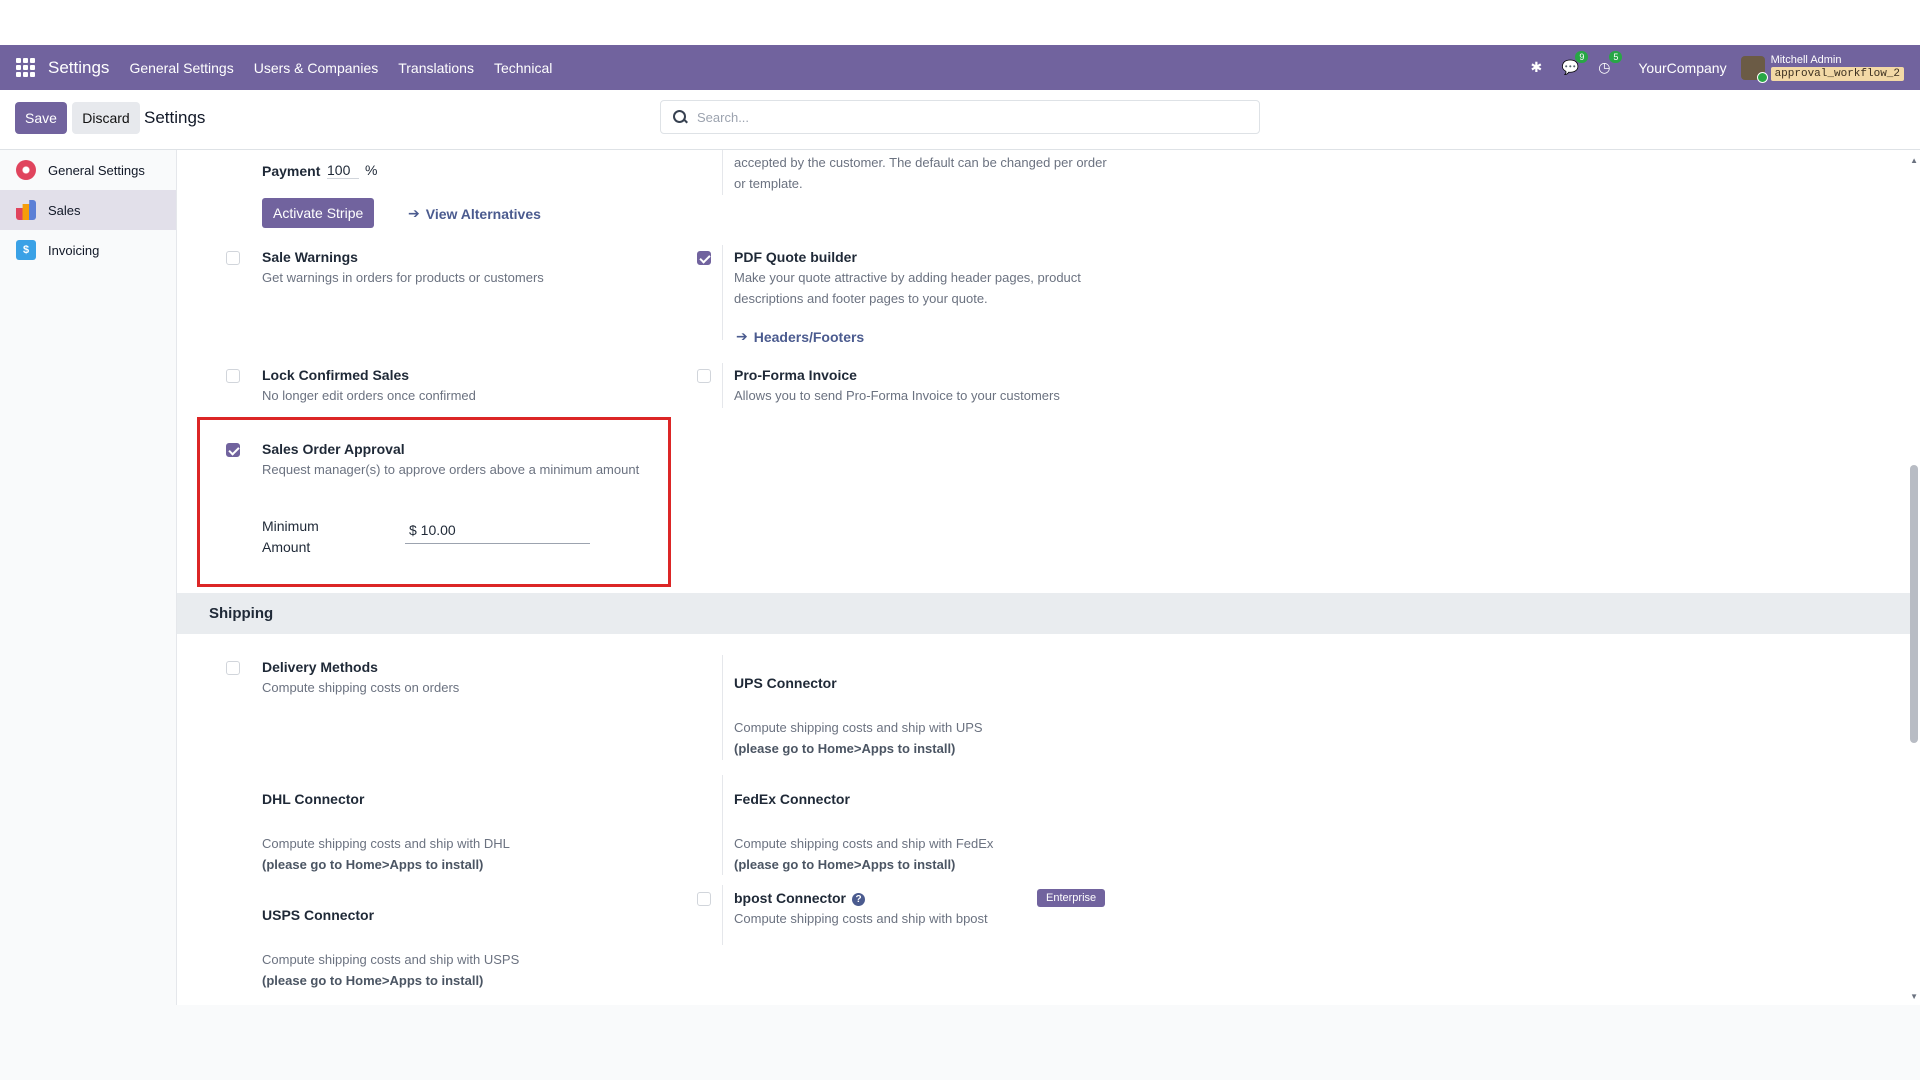 The width and height of the screenshot is (1920, 1080). I want to click on sidebar-item-label: Invoicing, so click(74, 250).